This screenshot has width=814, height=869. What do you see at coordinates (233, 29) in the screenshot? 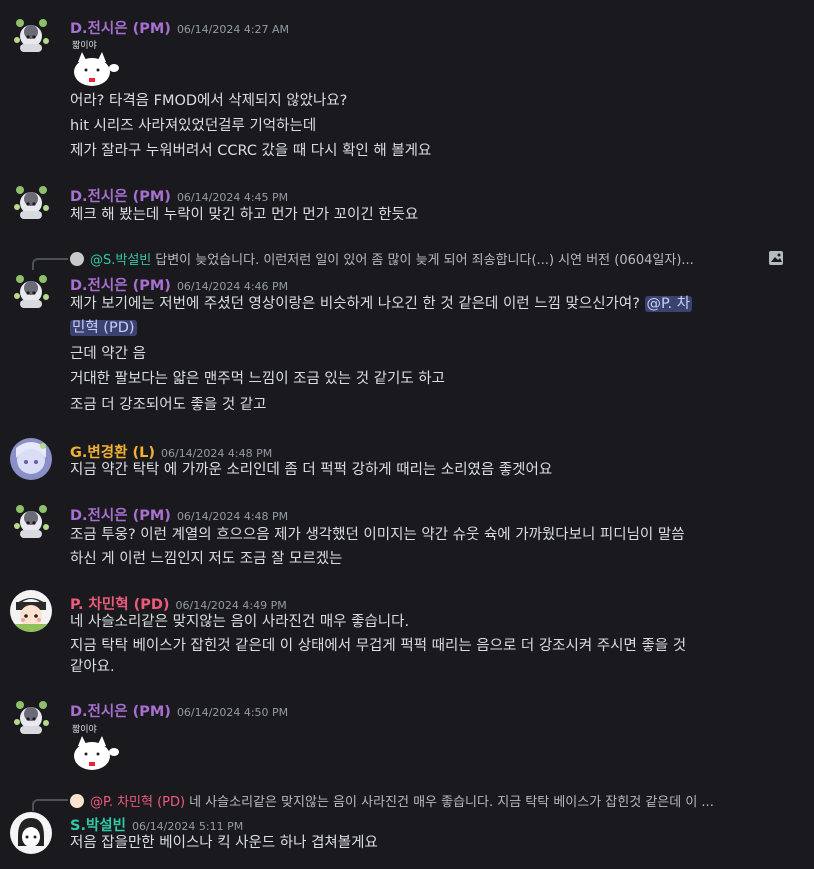
I see `timestamp: 06/14/2024 4:27 AM` at bounding box center [233, 29].